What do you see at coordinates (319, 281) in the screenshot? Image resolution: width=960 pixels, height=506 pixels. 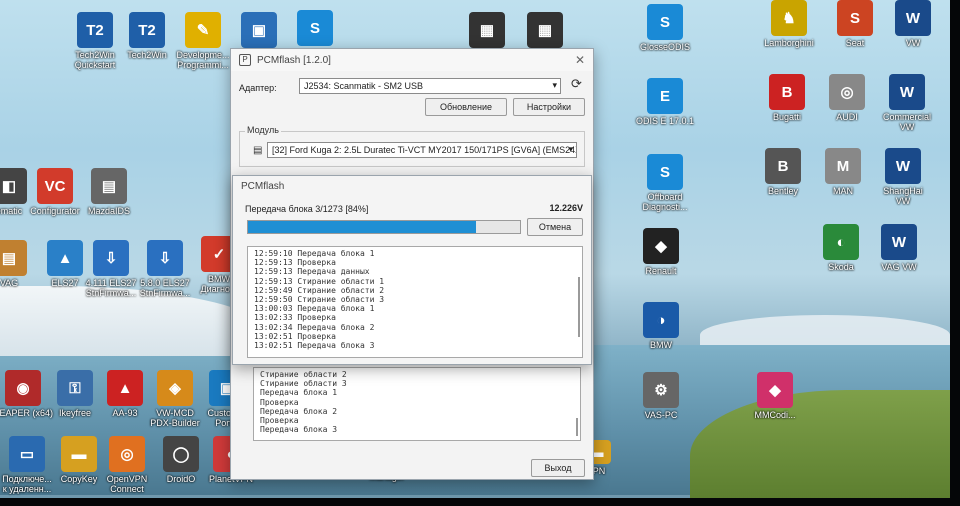 I see `log-line: 12:59:13 Стирание области 1` at bounding box center [319, 281].